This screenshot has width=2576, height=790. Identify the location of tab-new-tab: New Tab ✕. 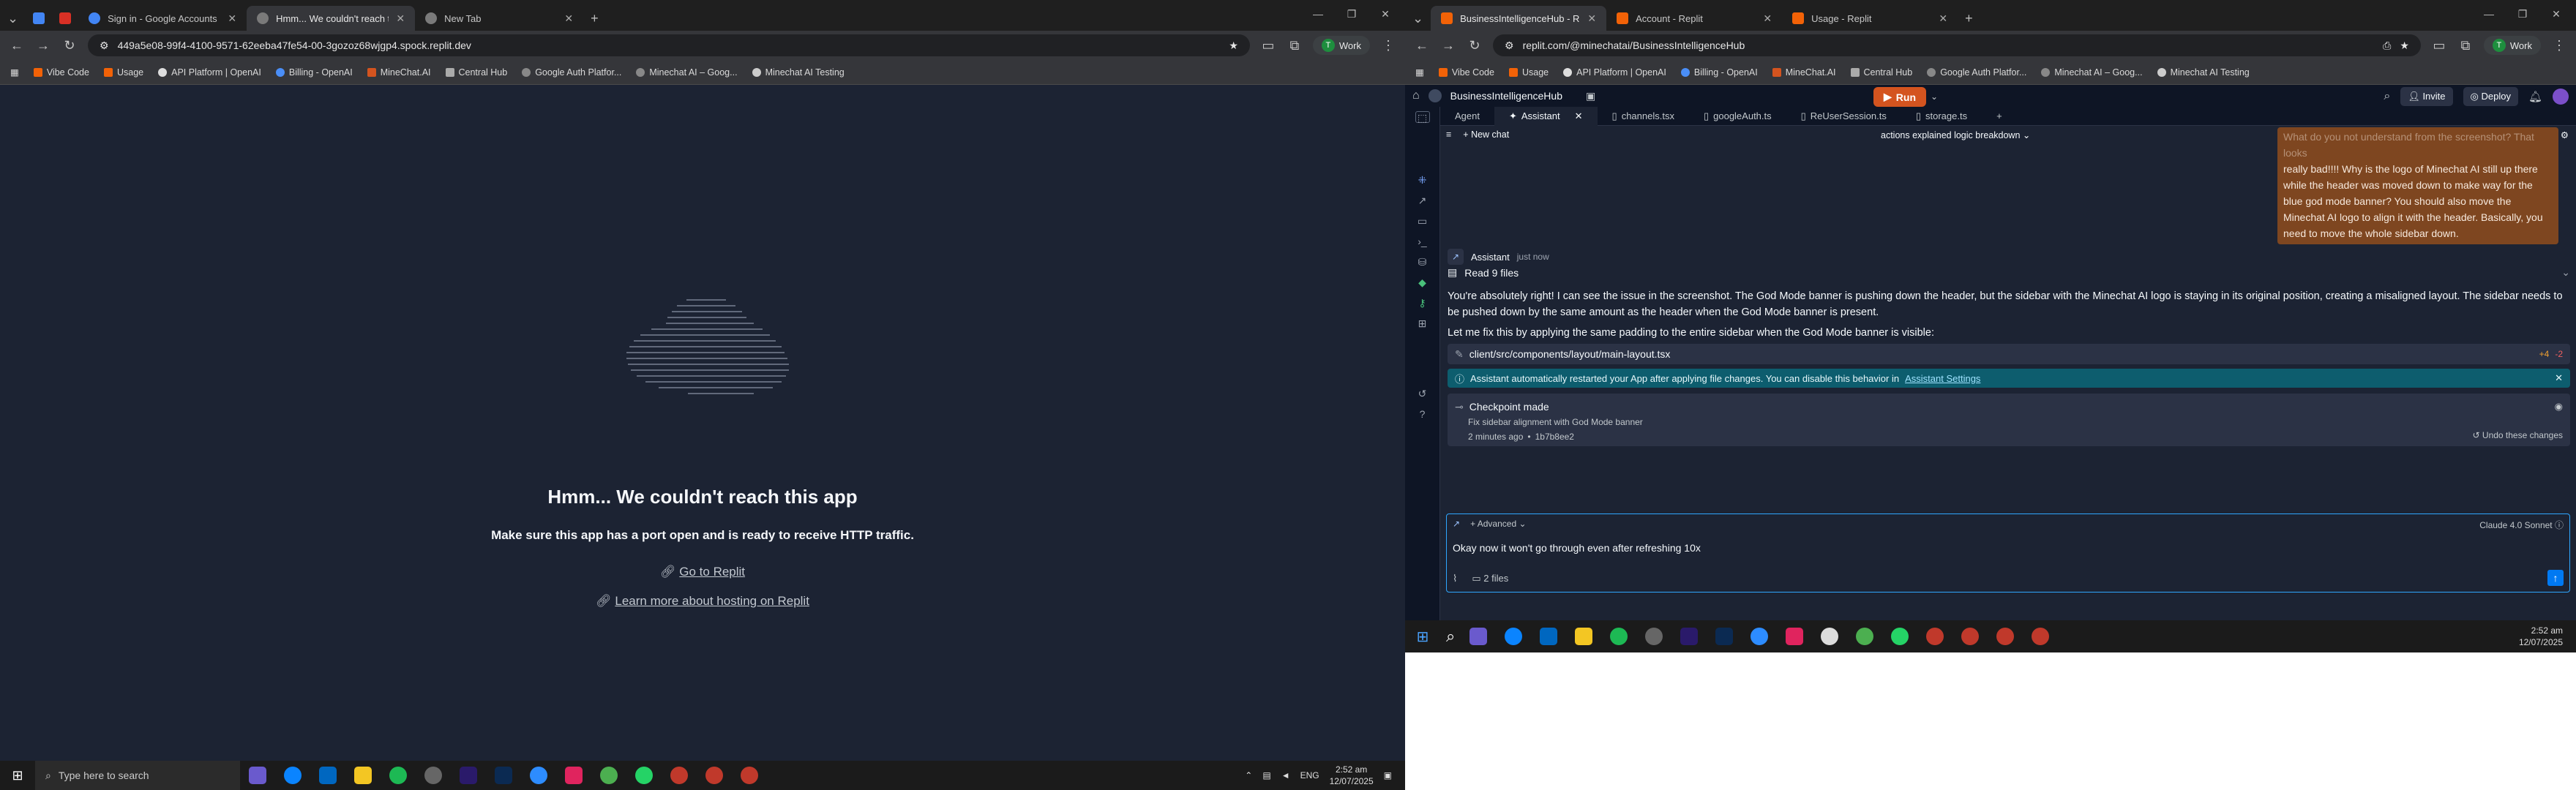
(499, 18).